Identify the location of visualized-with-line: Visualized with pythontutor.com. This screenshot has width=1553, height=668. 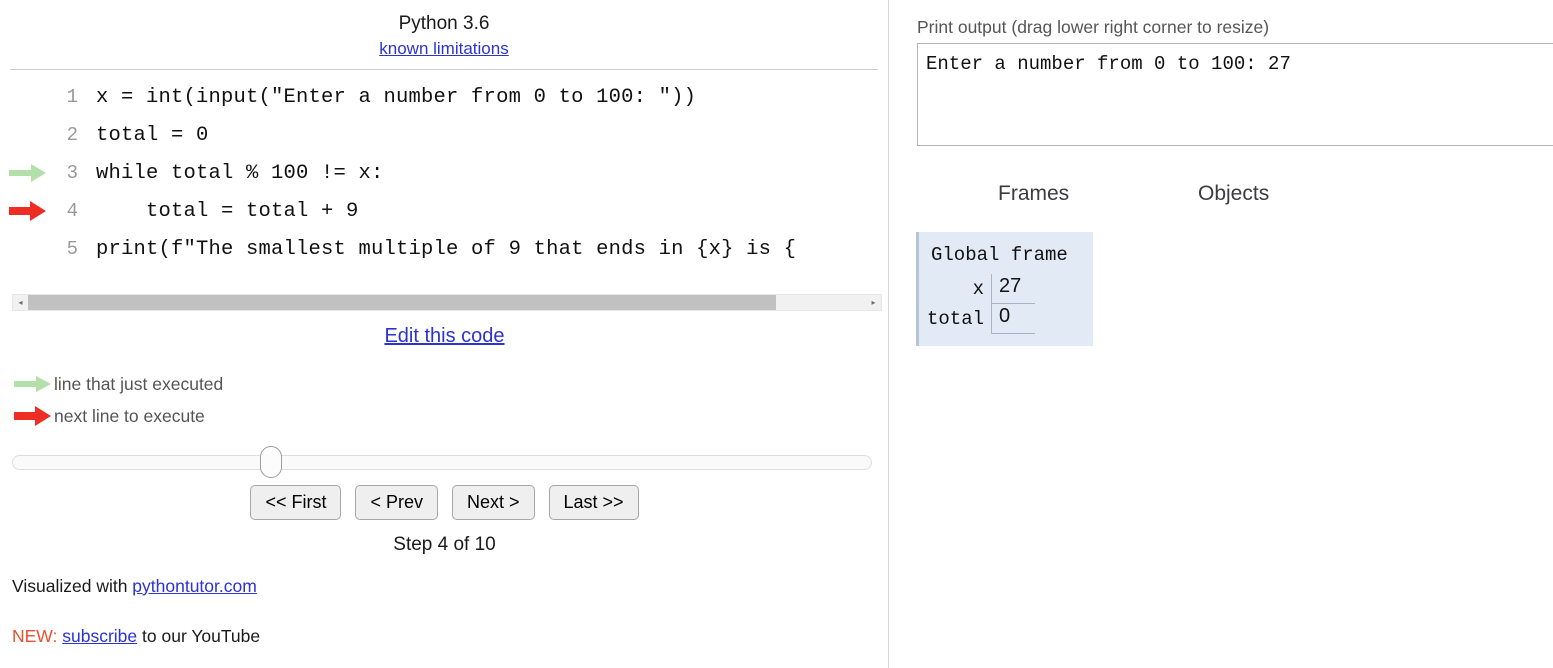
(136, 586).